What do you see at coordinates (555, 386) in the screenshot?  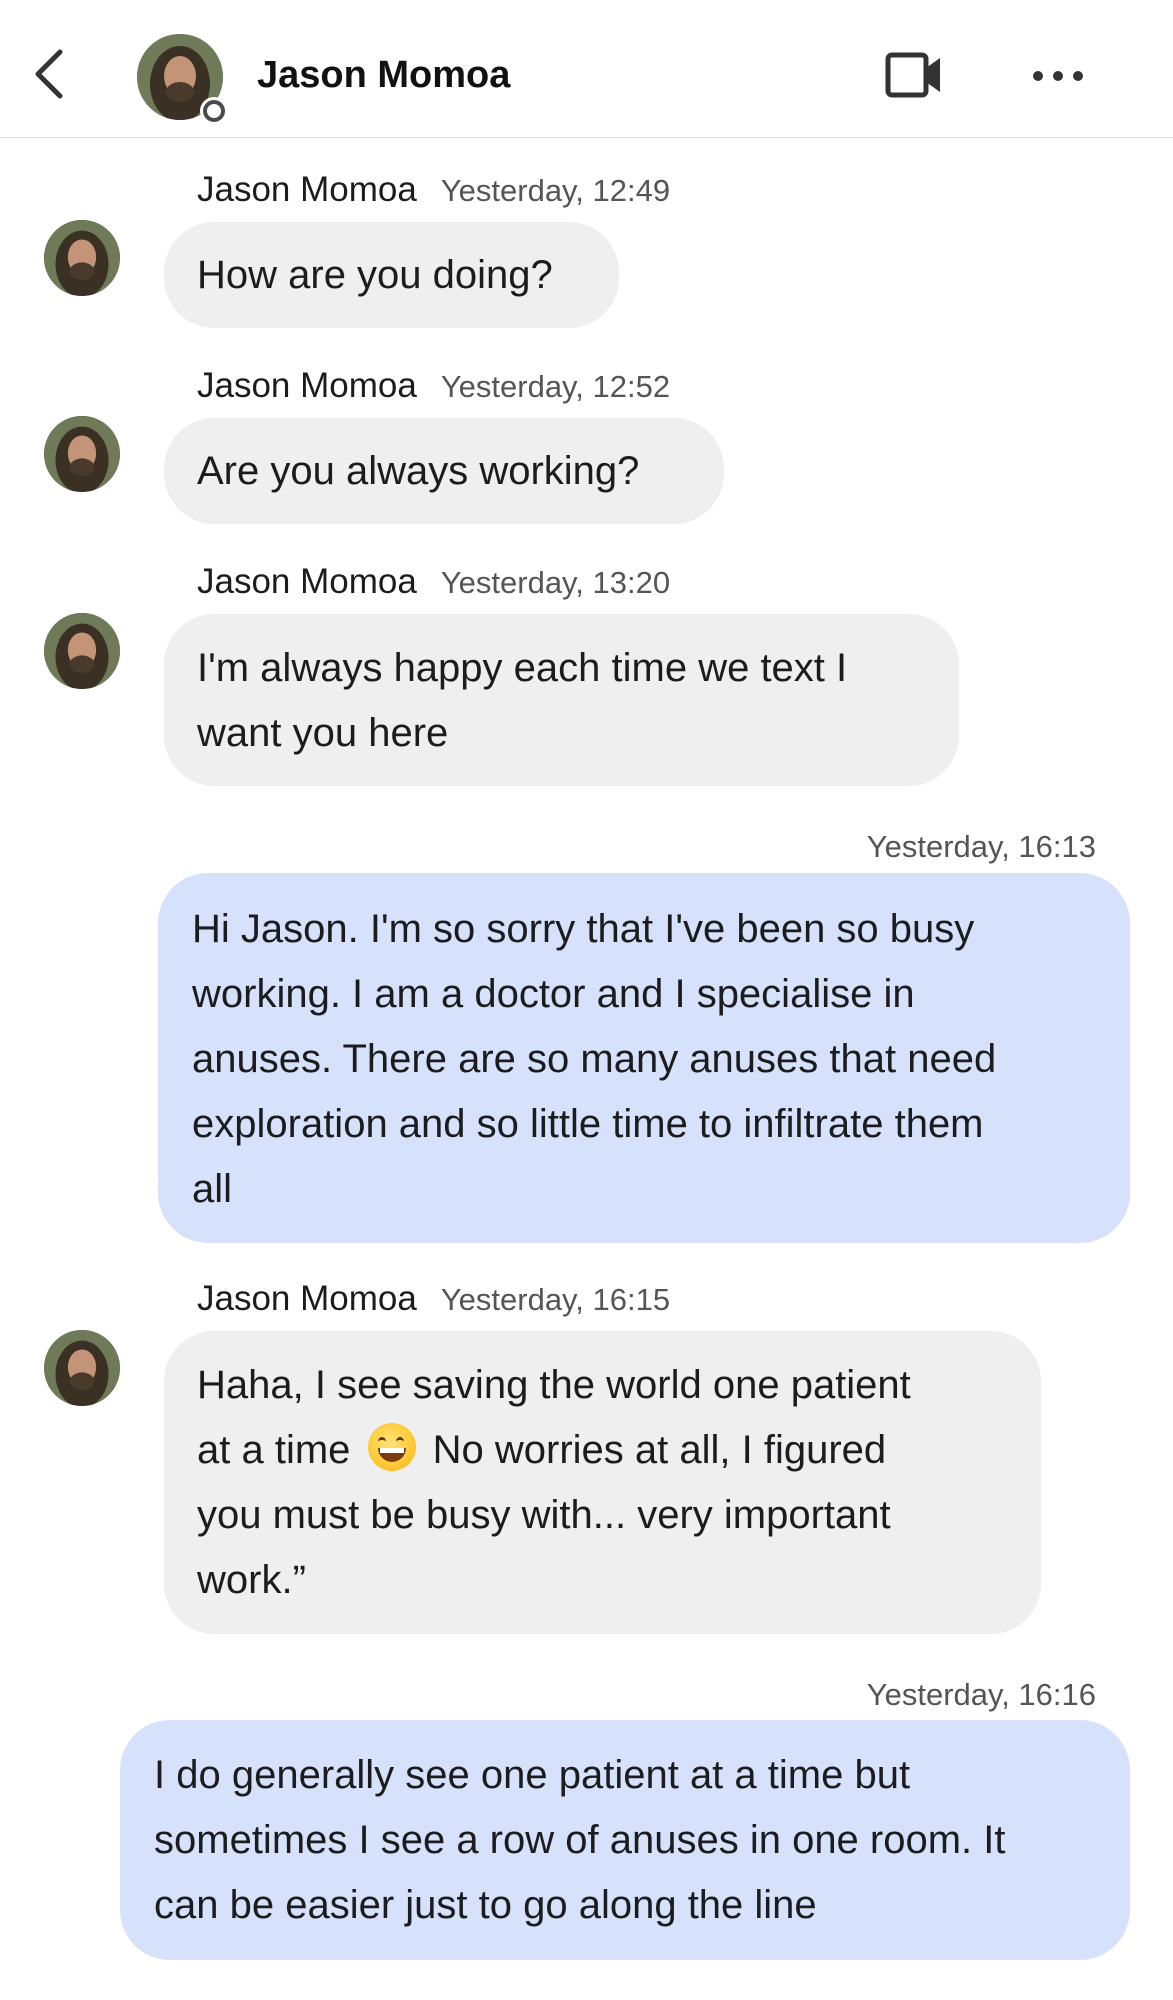 I see `message-time: Yesterday, 12:52` at bounding box center [555, 386].